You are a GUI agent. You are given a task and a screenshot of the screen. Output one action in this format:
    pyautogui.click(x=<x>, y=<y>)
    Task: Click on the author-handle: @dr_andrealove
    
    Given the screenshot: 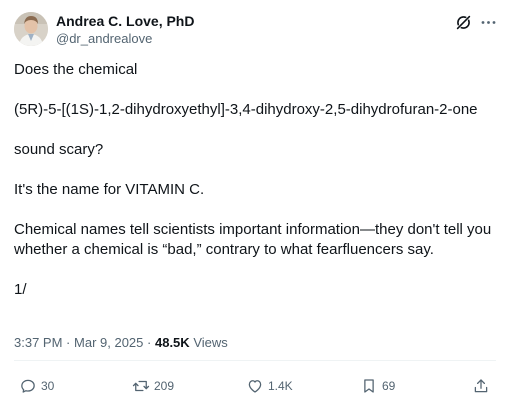 What is the action you would take?
    pyautogui.click(x=104, y=38)
    